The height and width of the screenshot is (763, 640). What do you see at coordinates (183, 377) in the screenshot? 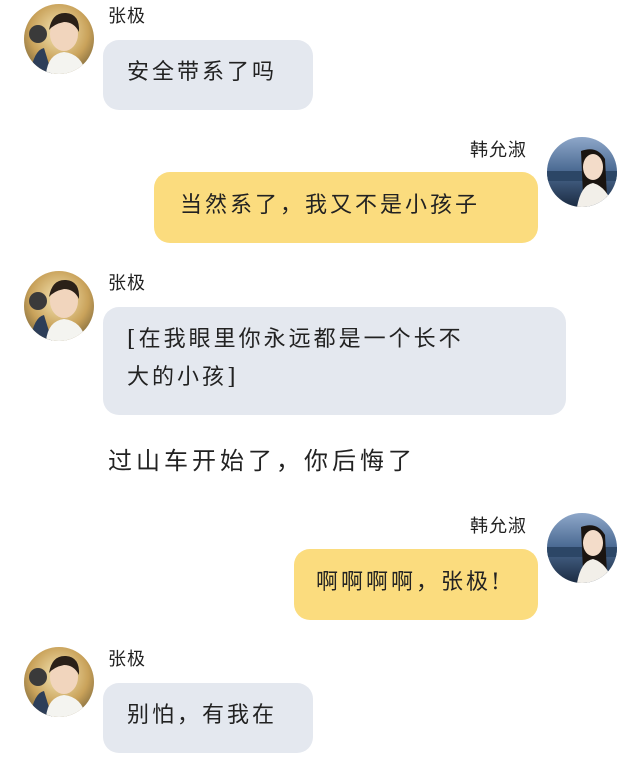
I see `message-text-line: 大的小孩]` at bounding box center [183, 377].